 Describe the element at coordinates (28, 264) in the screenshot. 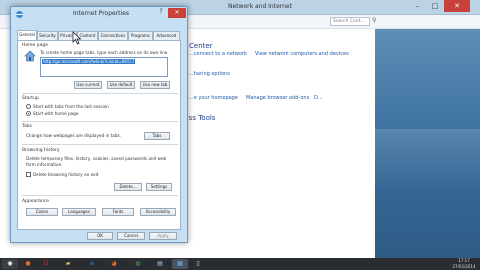

I see `media-player-icon: ●` at that location.